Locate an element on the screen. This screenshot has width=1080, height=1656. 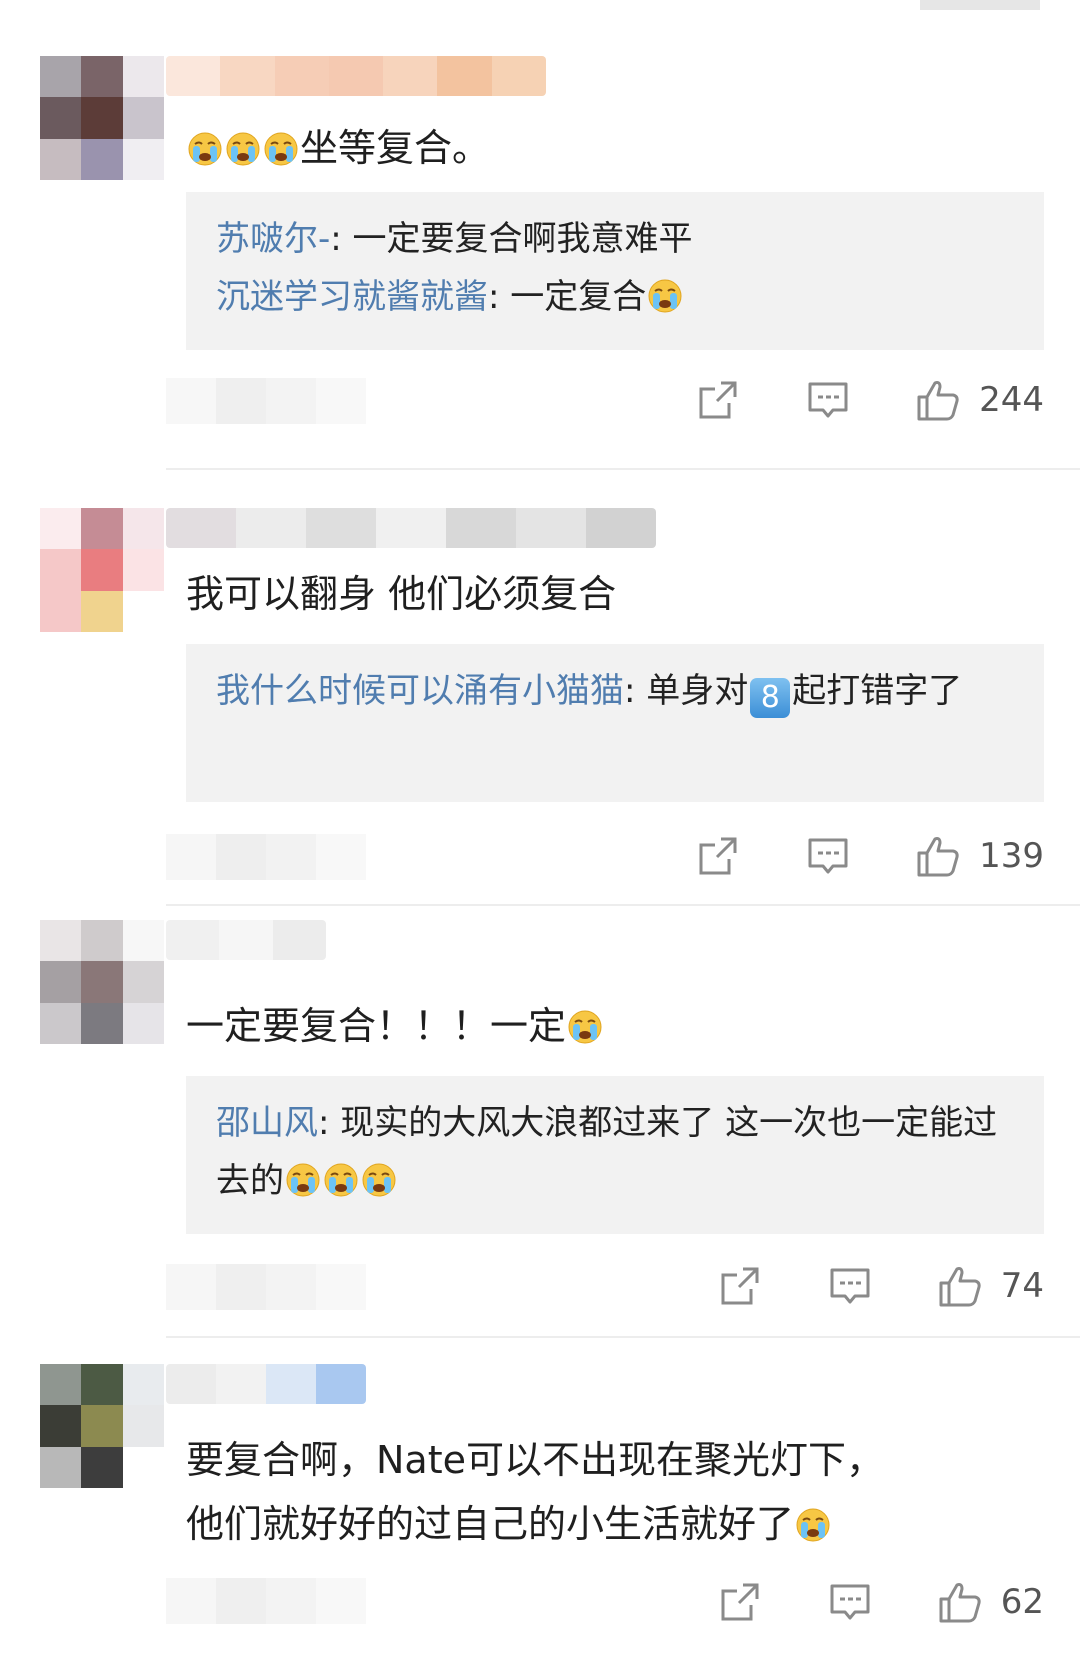
comment-text: 我可以翻身 他们必须复合 is located at coordinates (613, 594).